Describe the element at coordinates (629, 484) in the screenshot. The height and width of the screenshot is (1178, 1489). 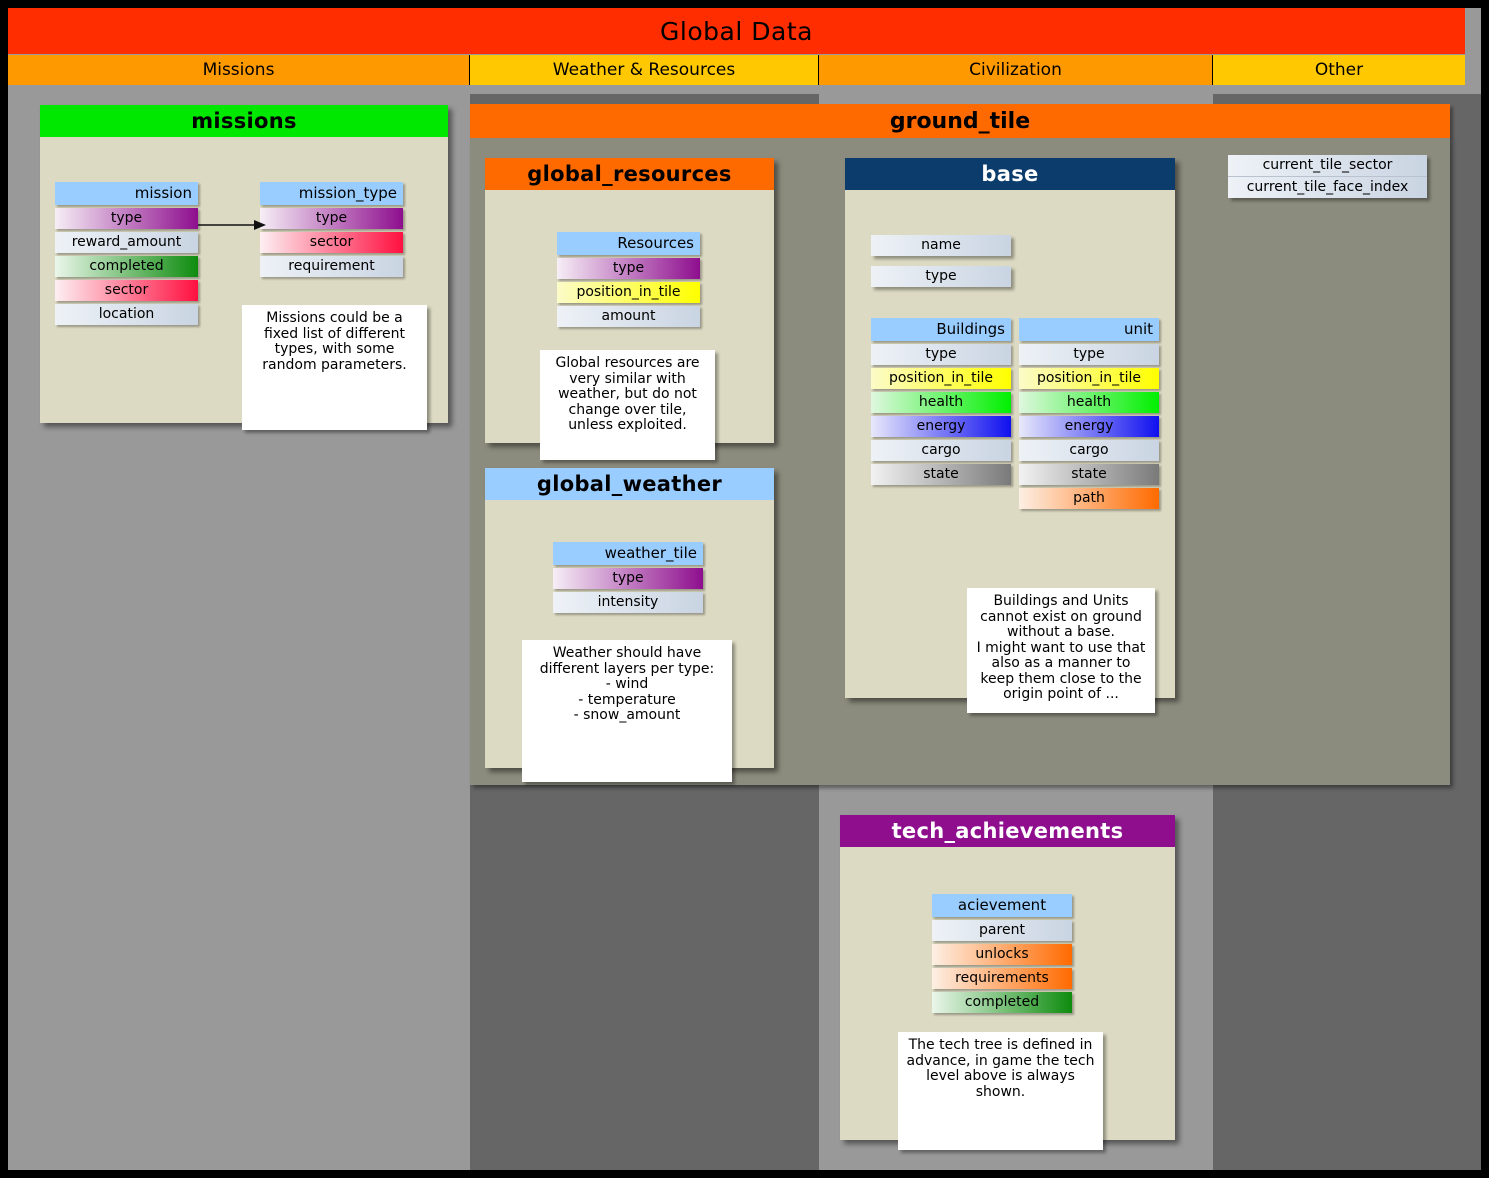
I see `card-global-weather-title: global_weather` at that location.